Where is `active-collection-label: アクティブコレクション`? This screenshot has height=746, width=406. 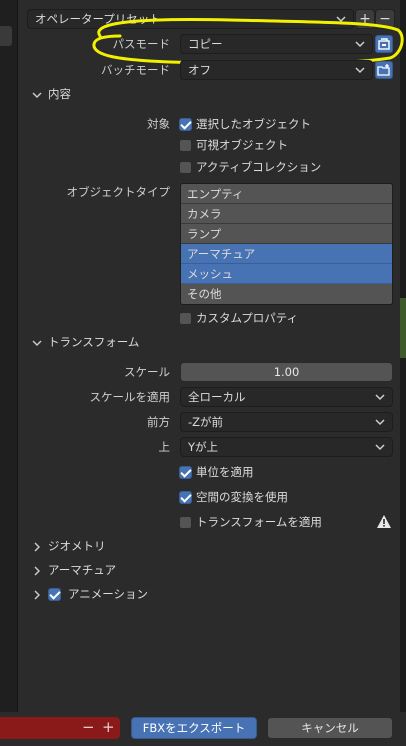
active-collection-label: アクティブコレクション is located at coordinates (259, 167).